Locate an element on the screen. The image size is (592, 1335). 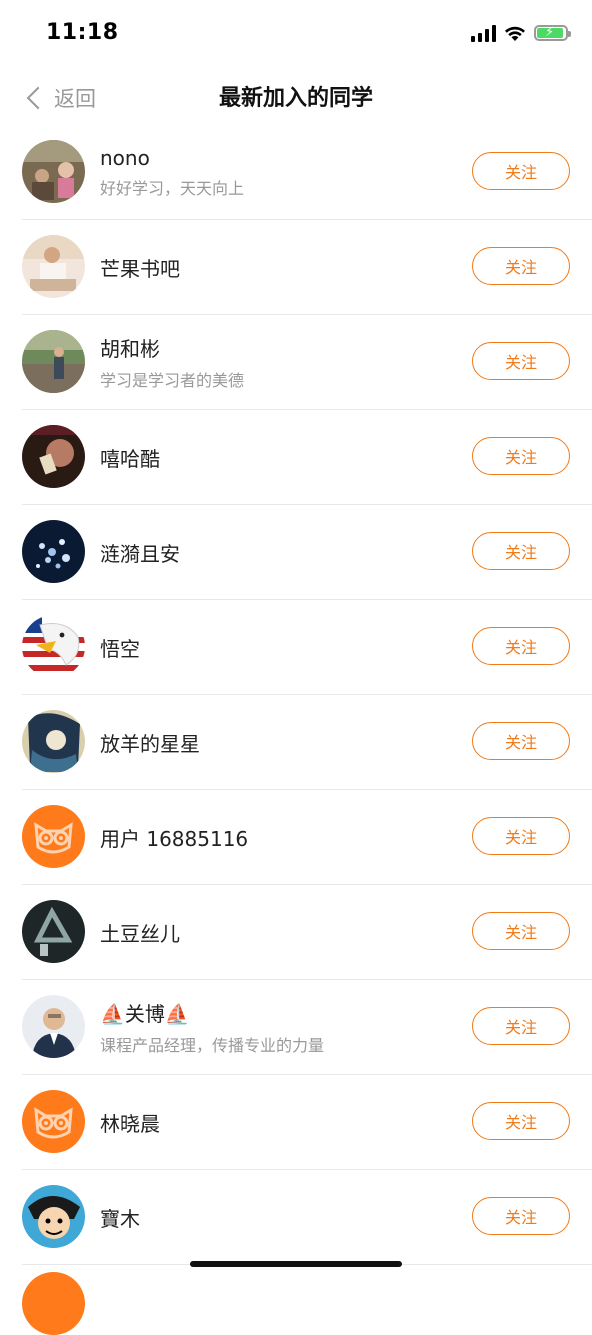
nav-bar: 返回 最新加入的同学 is located at coordinates (296, 98).